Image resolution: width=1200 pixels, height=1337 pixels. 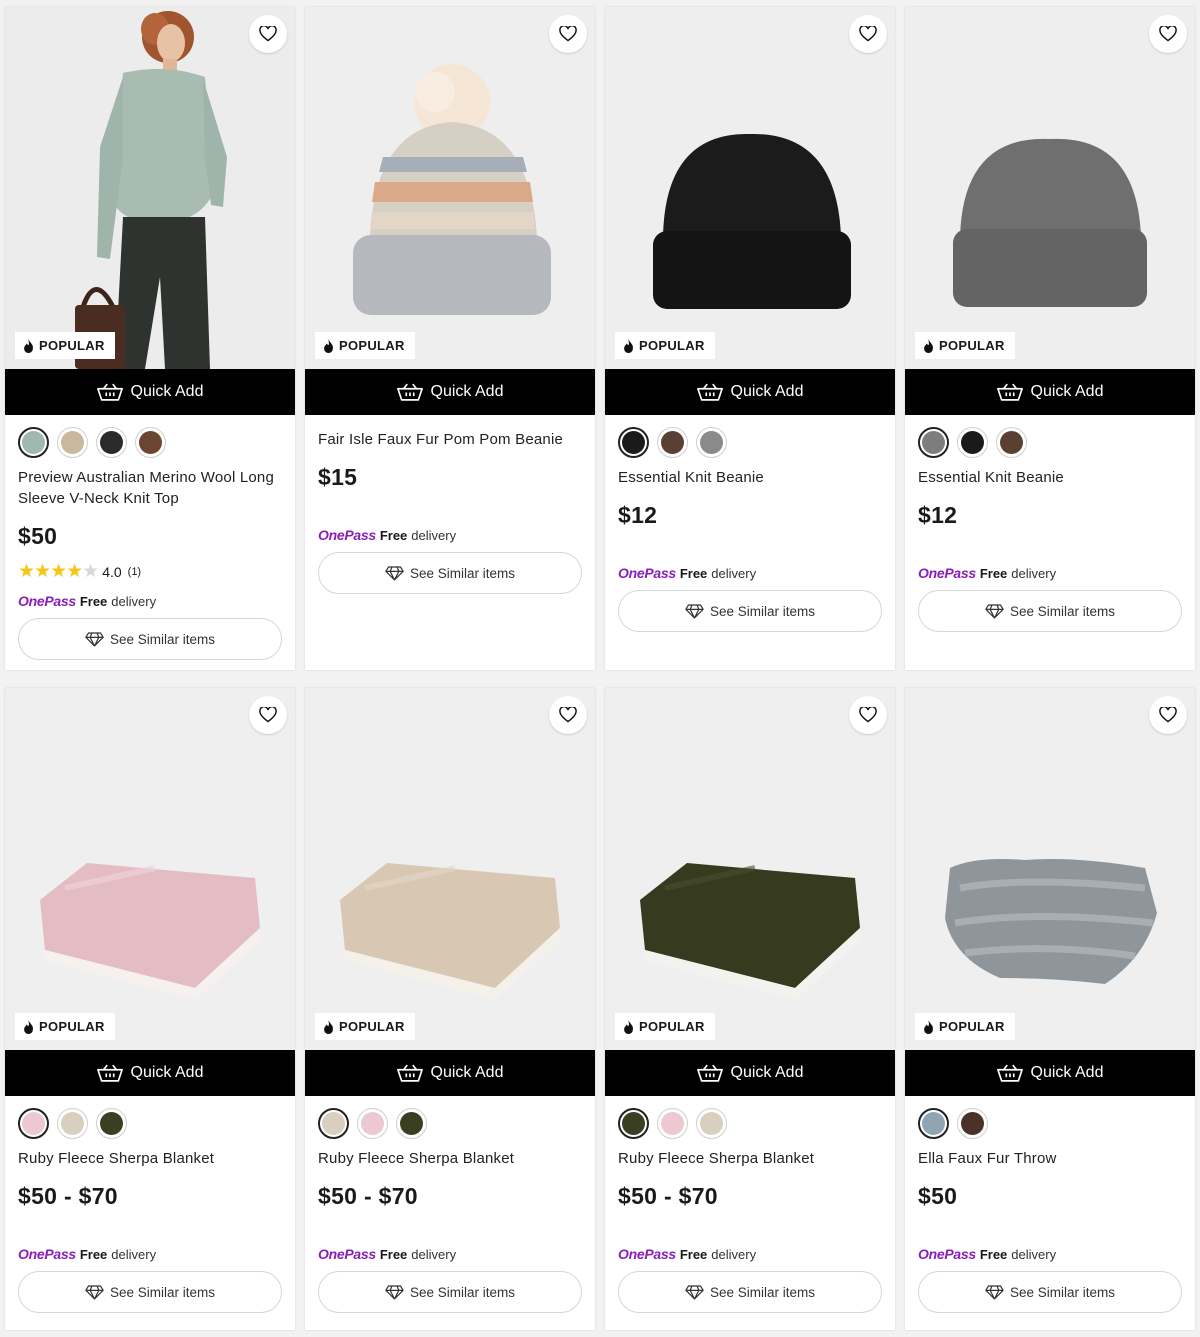 What do you see at coordinates (462, 573) in the screenshot?
I see `see-similar-label: See Similar items` at bounding box center [462, 573].